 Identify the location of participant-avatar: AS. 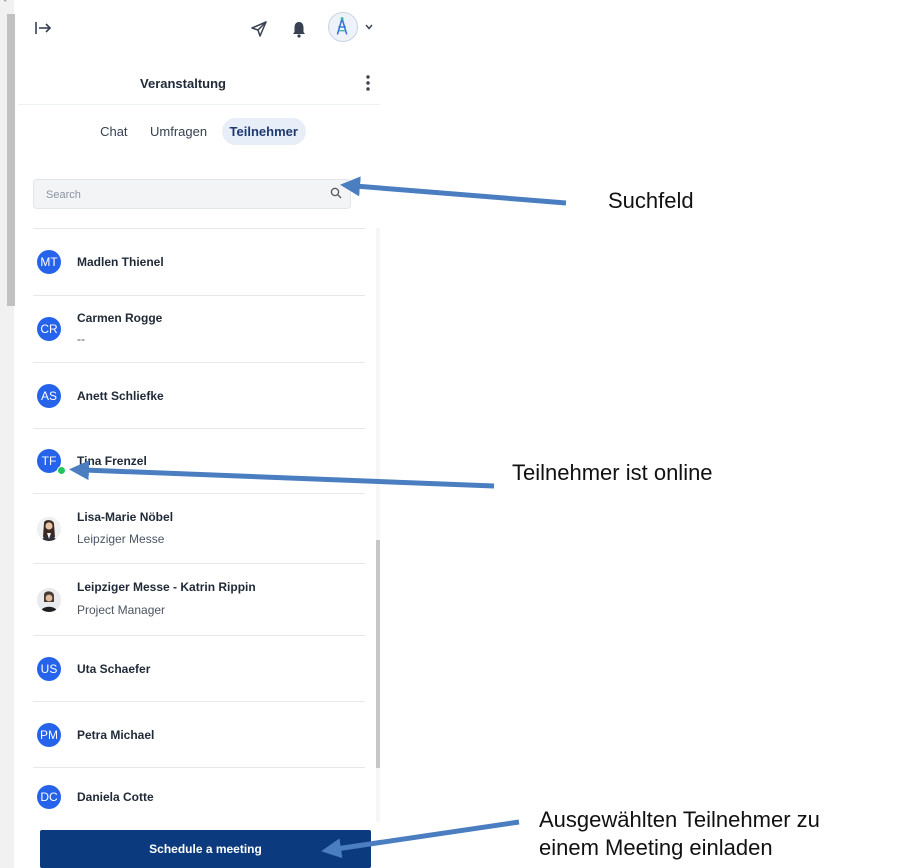
(49, 396).